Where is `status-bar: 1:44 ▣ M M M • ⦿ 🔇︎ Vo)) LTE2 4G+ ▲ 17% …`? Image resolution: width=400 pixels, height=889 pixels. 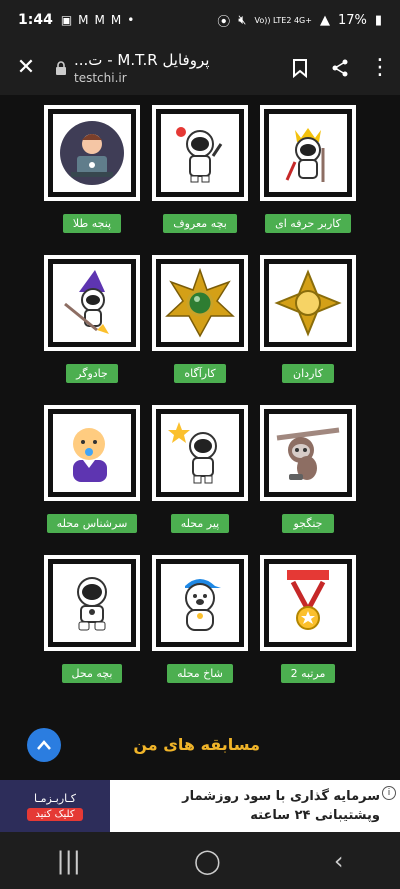 status-bar: 1:44 ▣ M M M • ⦿ 🔇︎ Vo)) LTE2 4G+ ▲ 17% … is located at coordinates (200, 20).